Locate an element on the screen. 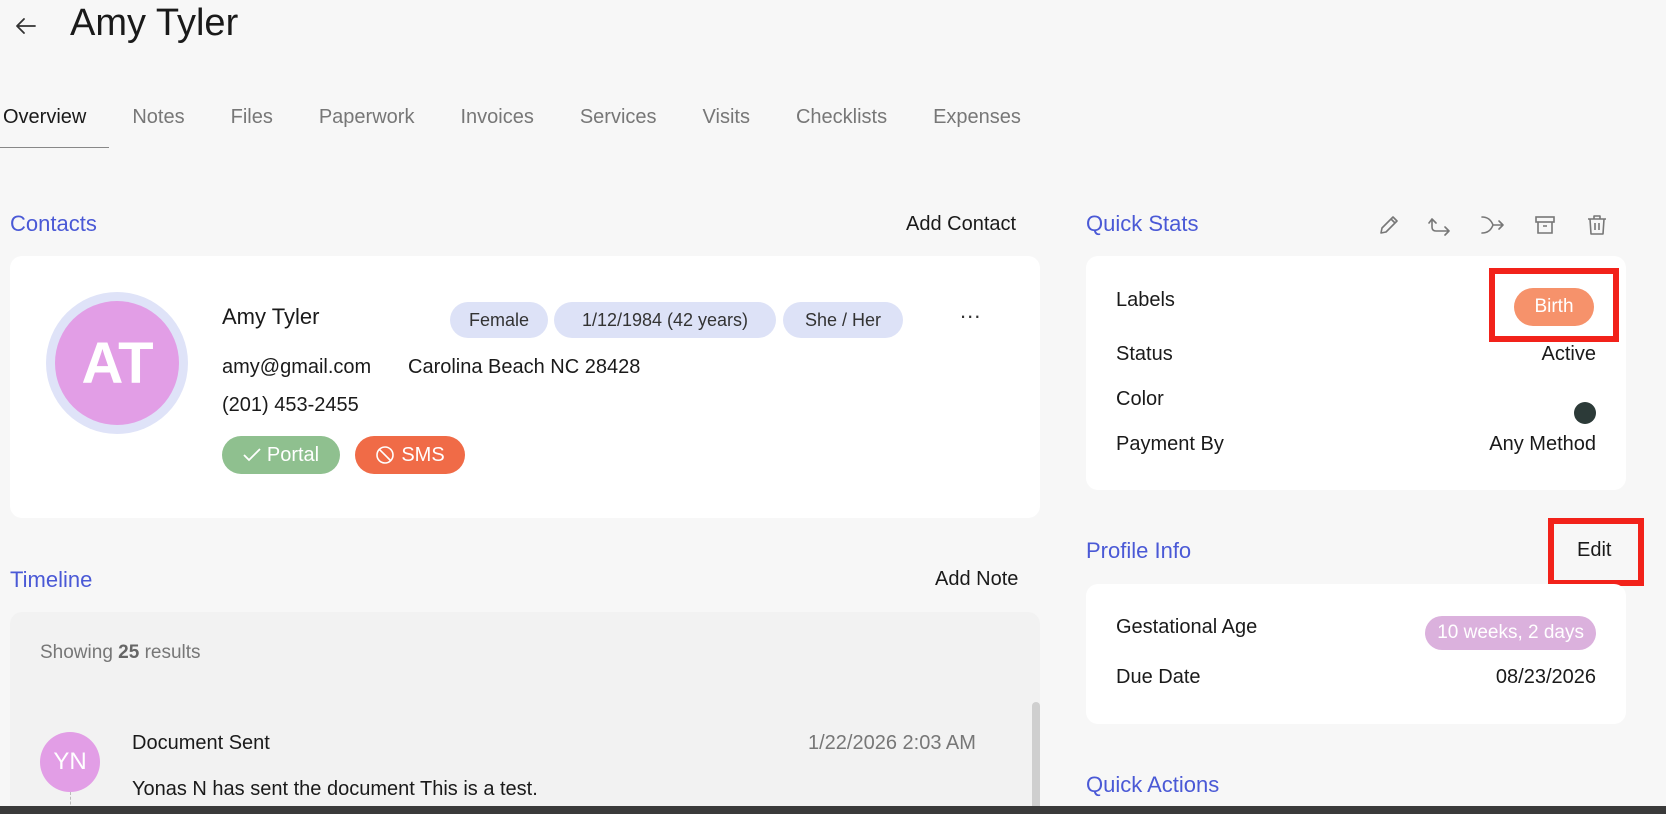 The height and width of the screenshot is (814, 1666). archive-button is located at coordinates (1545, 225).